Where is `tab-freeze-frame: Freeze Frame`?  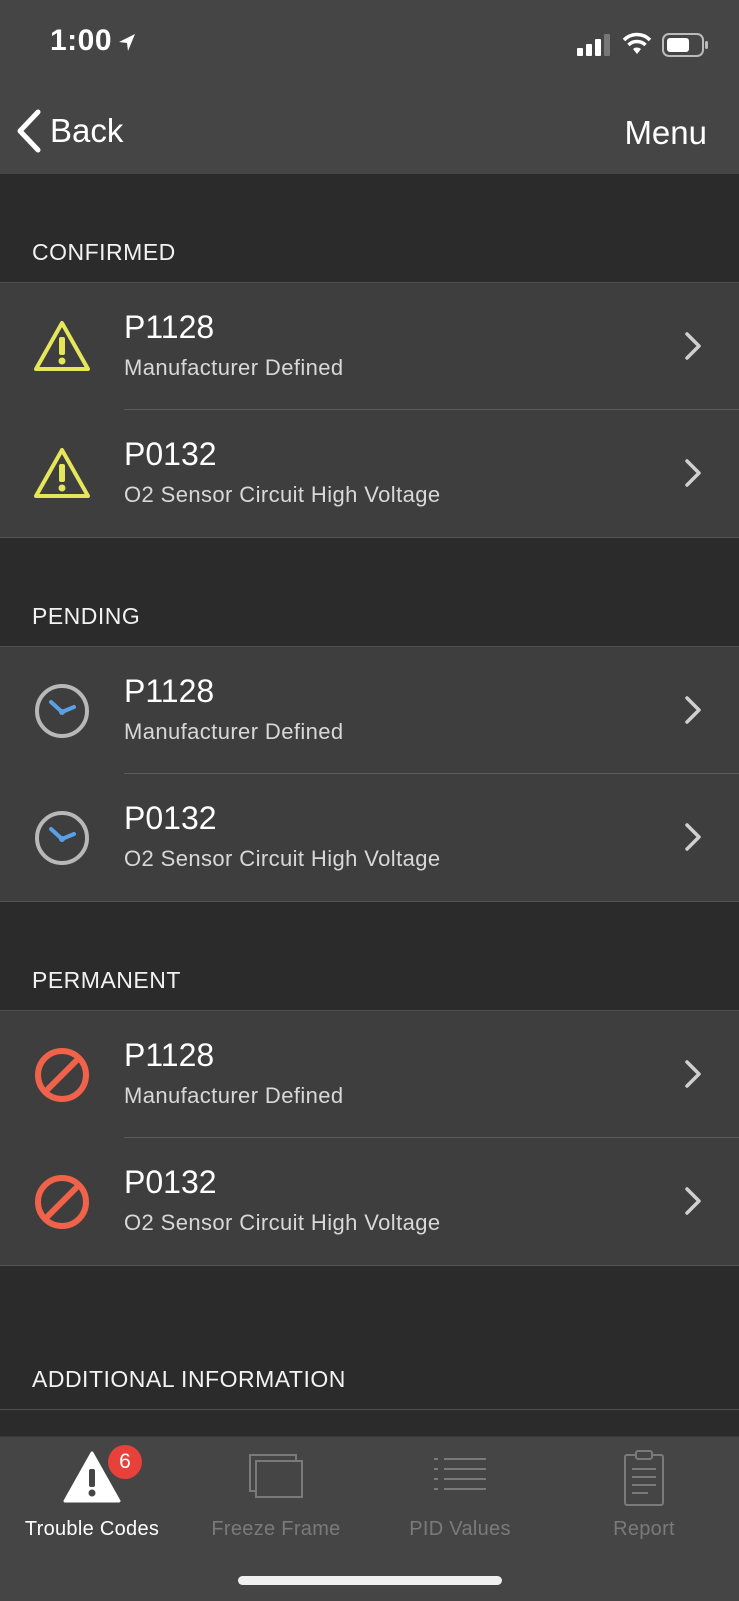 tab-freeze-frame: Freeze Frame is located at coordinates (276, 1497).